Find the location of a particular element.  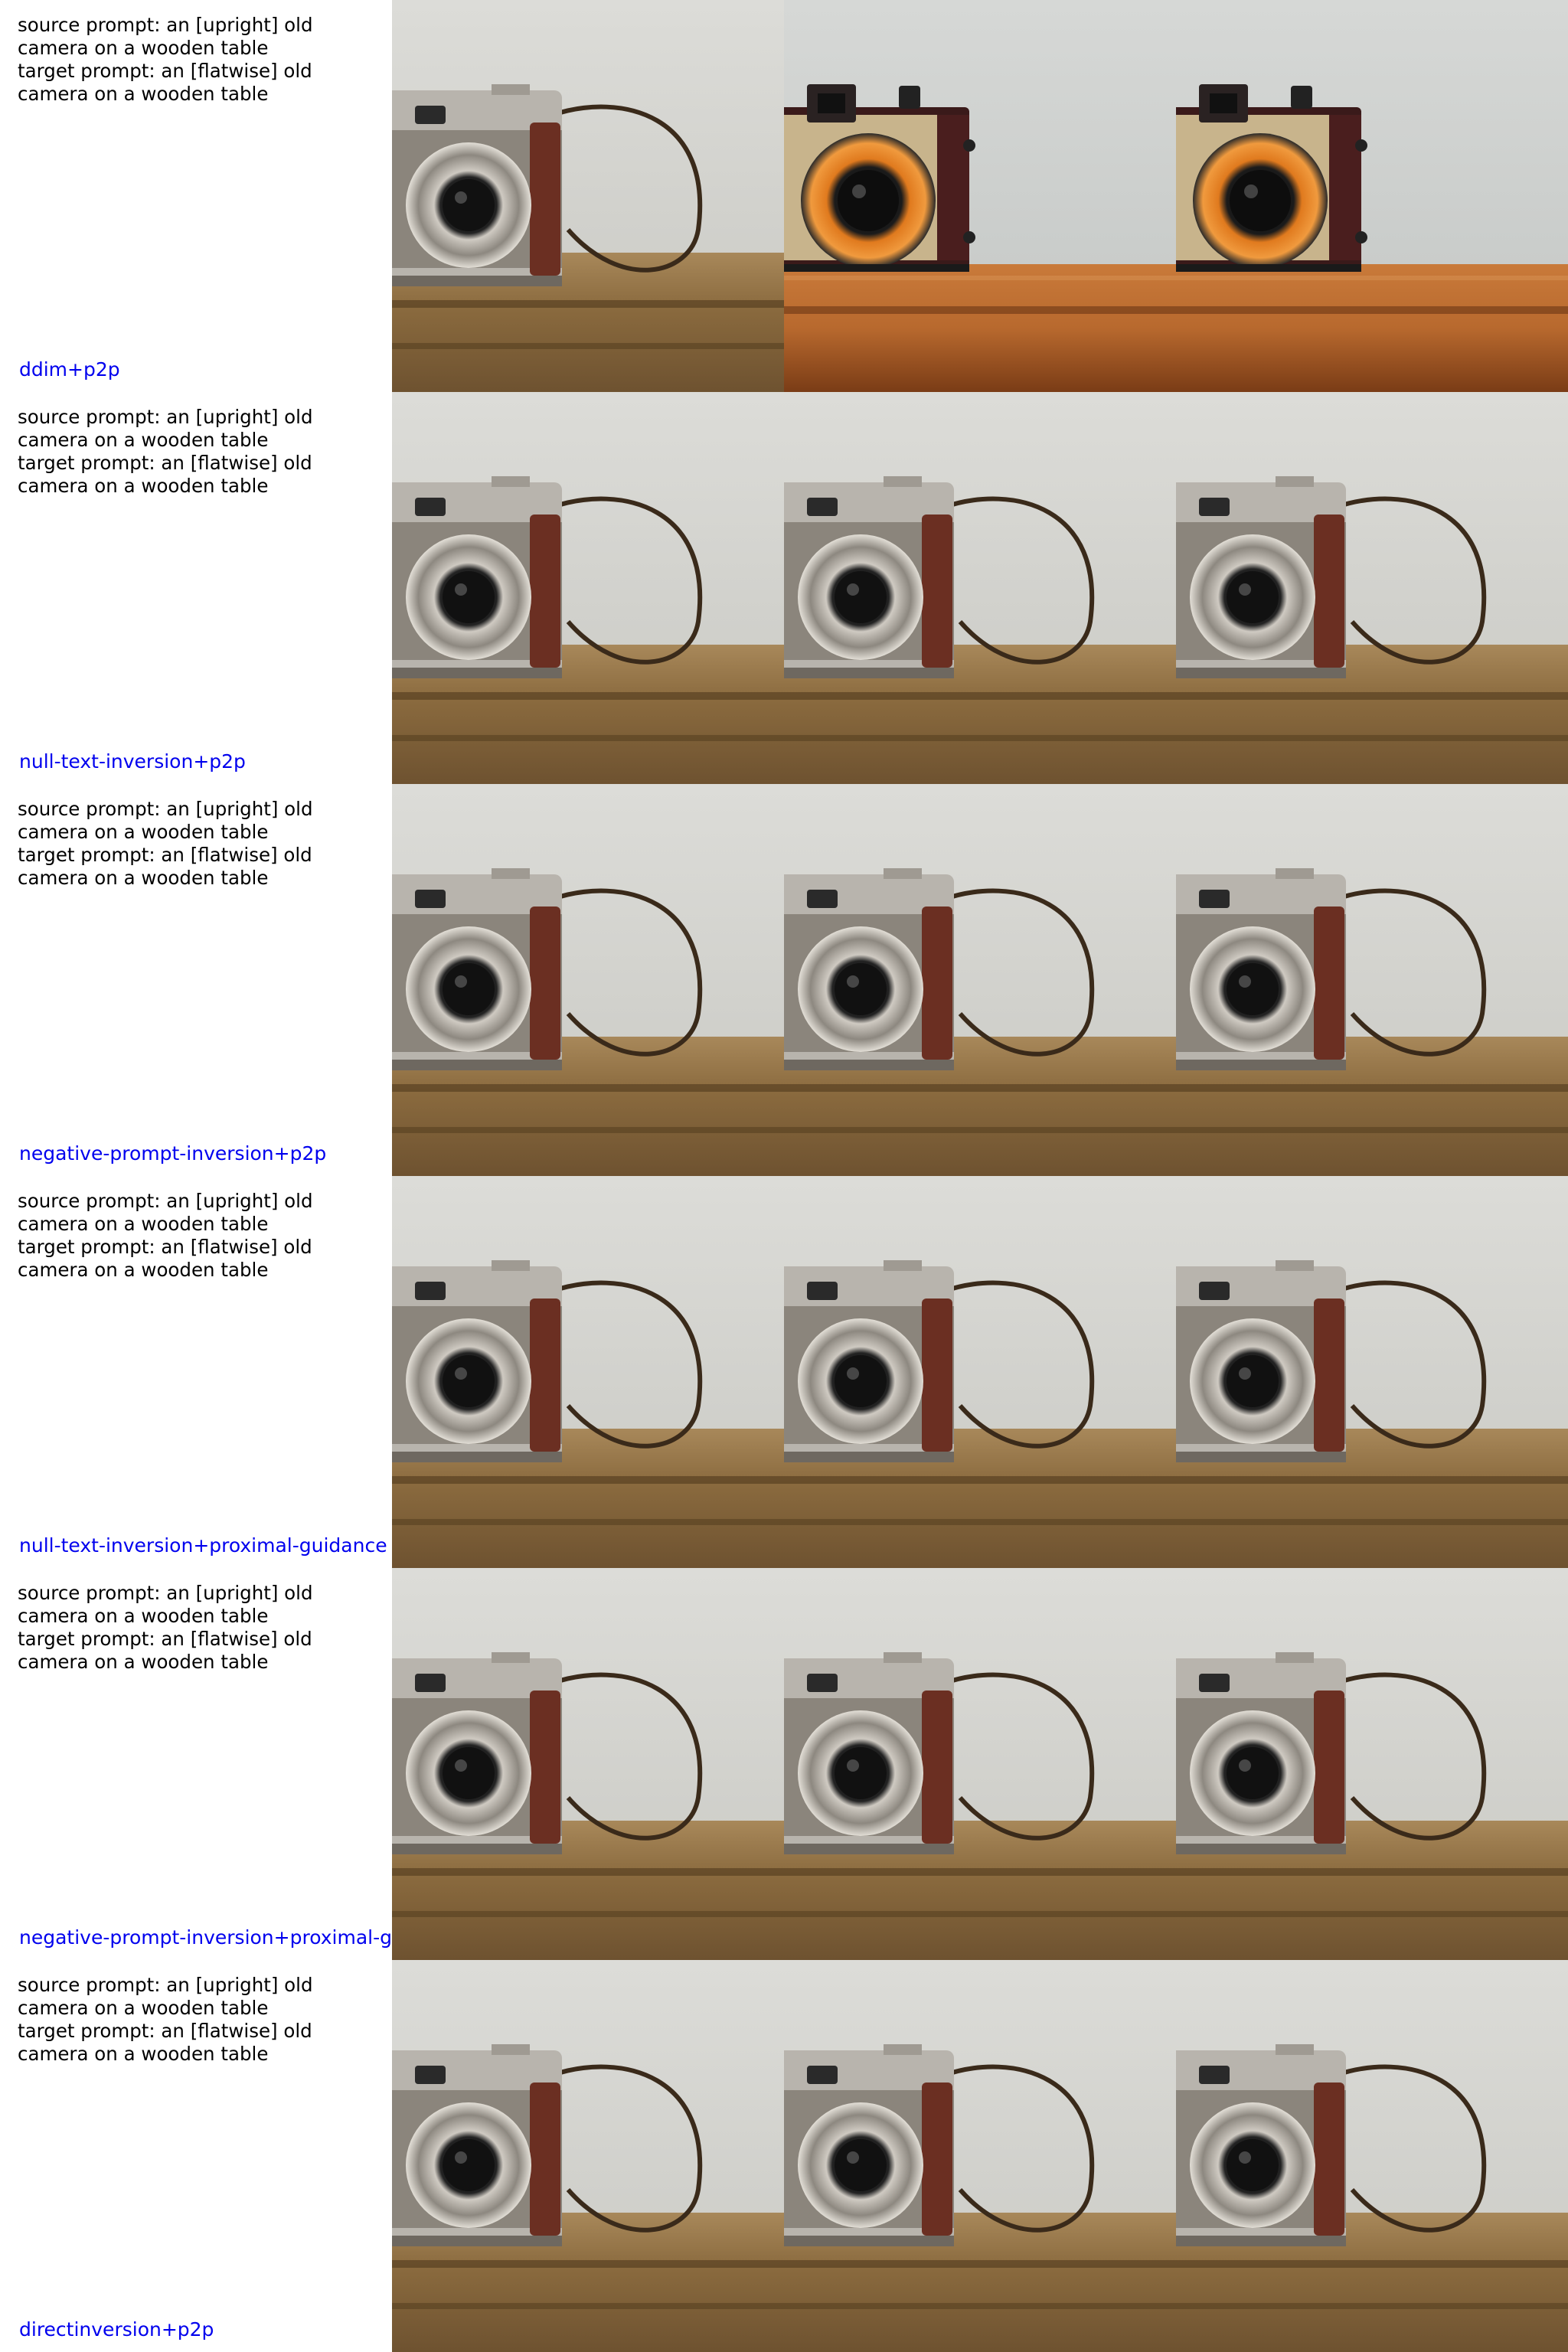

method-label: null-text-inversion+p2p is located at coordinates (132, 761).